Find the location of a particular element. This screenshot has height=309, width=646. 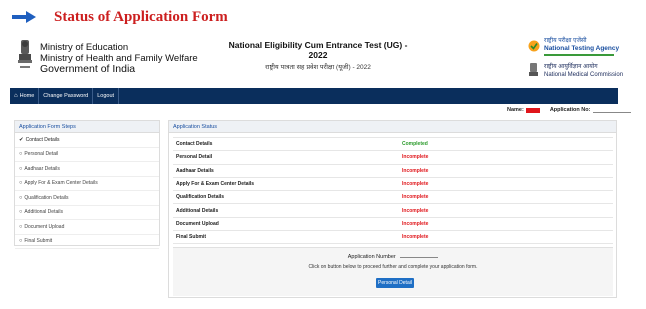

step-item: ○ Personal Detail is located at coordinates (87, 155).